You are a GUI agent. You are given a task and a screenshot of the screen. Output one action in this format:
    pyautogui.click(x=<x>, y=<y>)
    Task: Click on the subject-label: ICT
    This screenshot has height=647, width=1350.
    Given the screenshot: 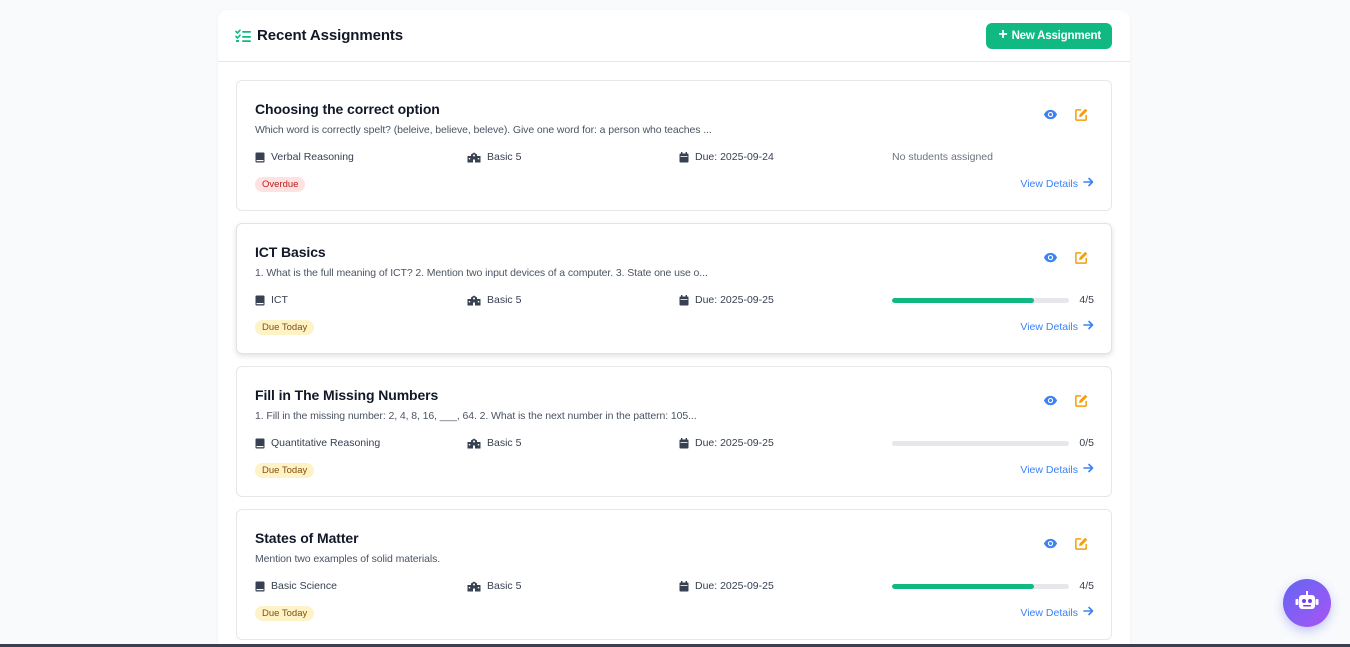 What is the action you would take?
    pyautogui.click(x=279, y=300)
    